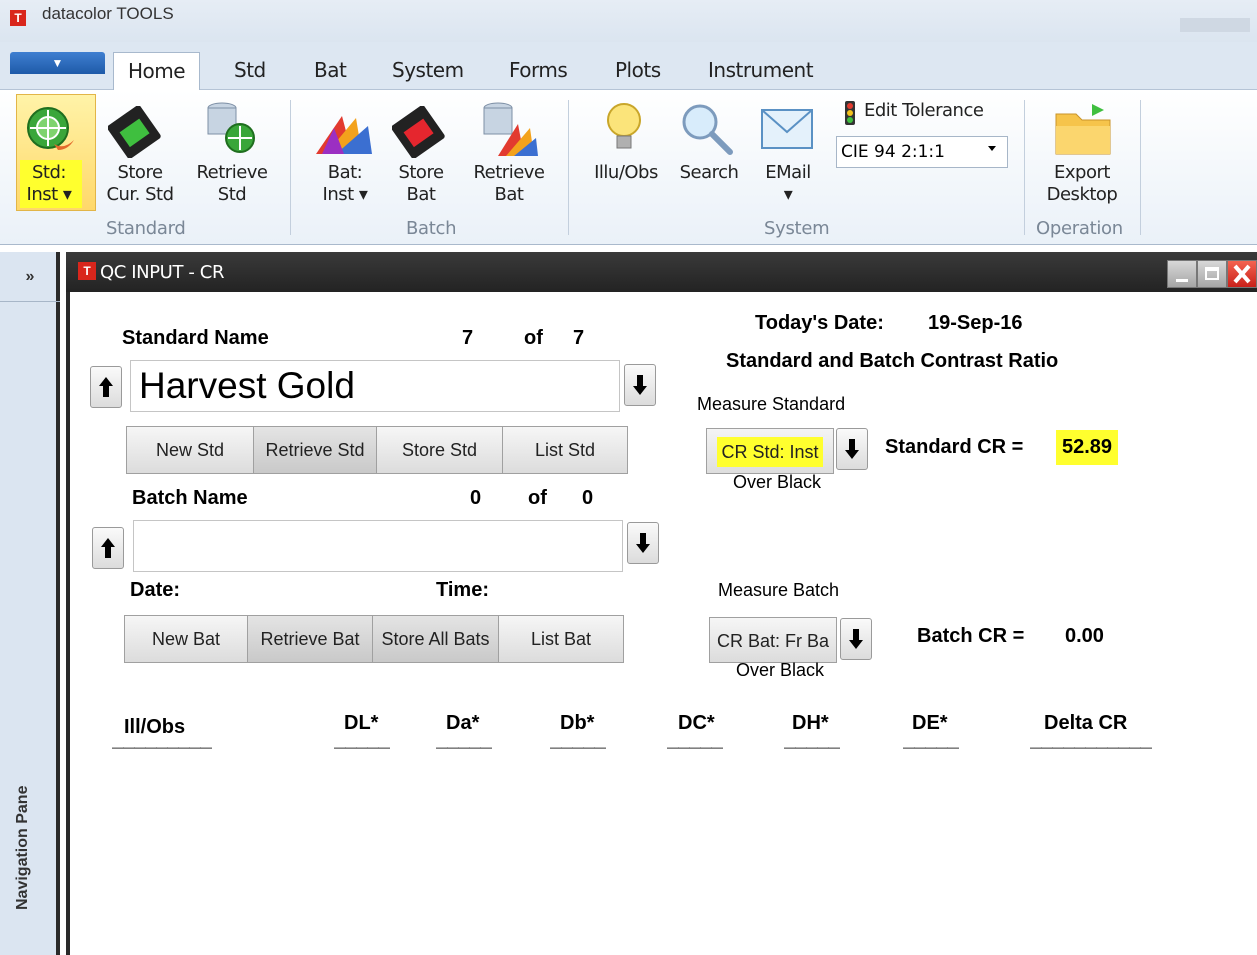  I want to click on store-all-bats-button: Store All Bats, so click(435, 639).